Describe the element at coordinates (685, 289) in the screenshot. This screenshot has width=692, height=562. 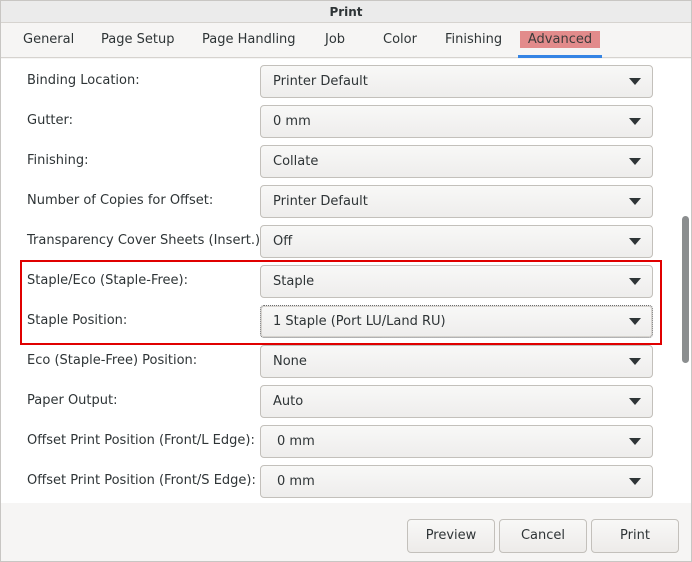
I see `scrollbar-thumb` at that location.